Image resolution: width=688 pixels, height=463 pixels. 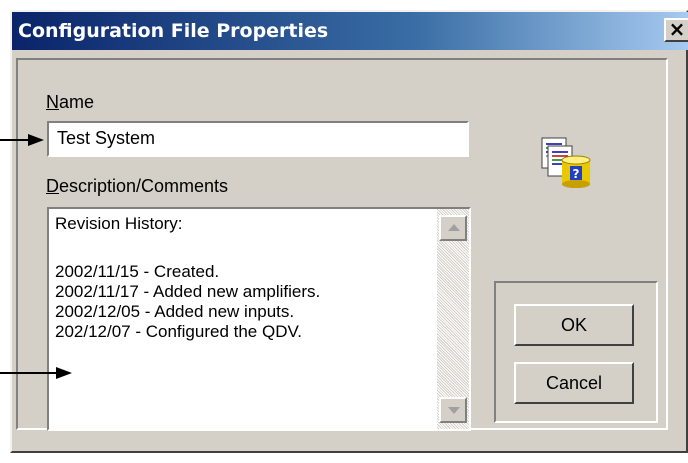 What do you see at coordinates (350, 31) in the screenshot?
I see `title-bar: Configuration File Properties ×` at bounding box center [350, 31].